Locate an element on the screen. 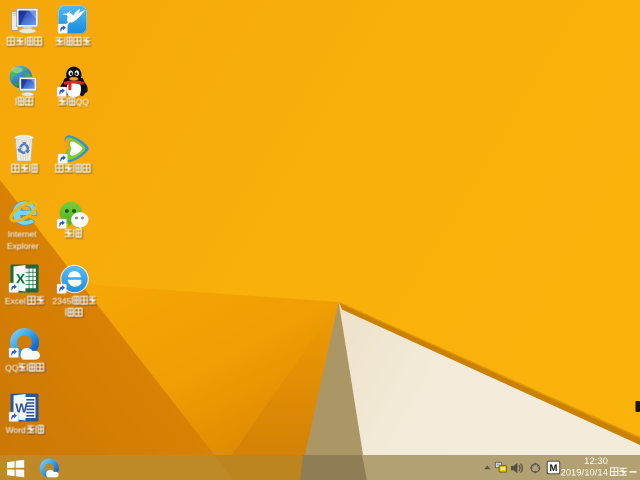  svg-text: 2019/10/14 is located at coordinates (584, 473).